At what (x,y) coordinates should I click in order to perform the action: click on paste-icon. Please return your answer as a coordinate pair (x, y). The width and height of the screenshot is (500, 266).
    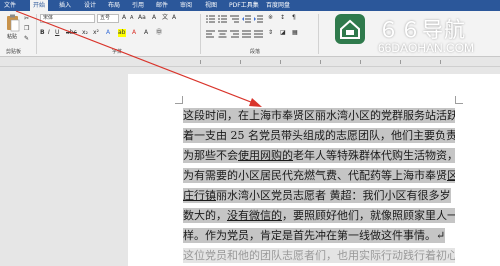
    Looking at the image, I should click on (13, 23).